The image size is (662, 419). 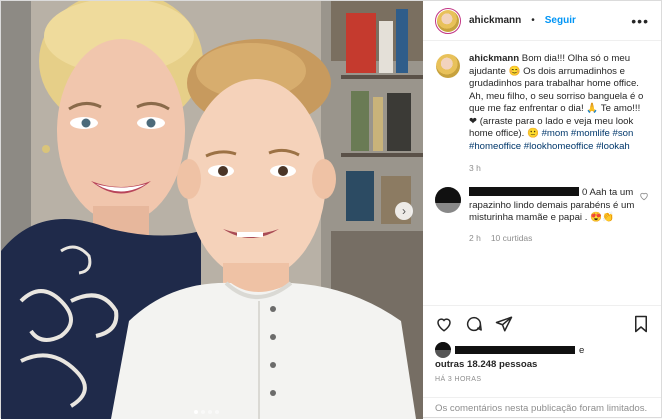 What do you see at coordinates (542, 21) in the screenshot?
I see `post-header: ahickmann • Seguir •••` at bounding box center [542, 21].